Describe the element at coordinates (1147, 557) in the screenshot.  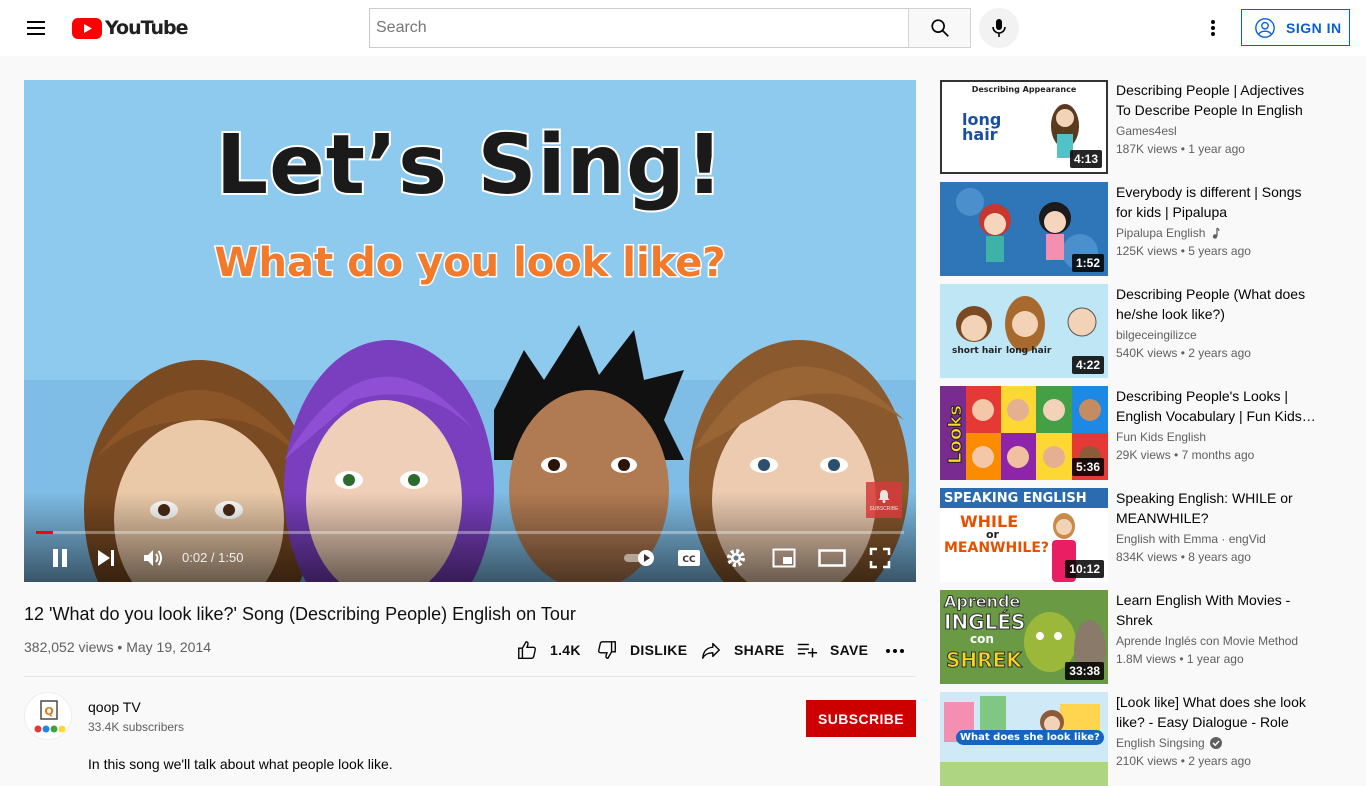
I see `views-label: 834K views` at that location.